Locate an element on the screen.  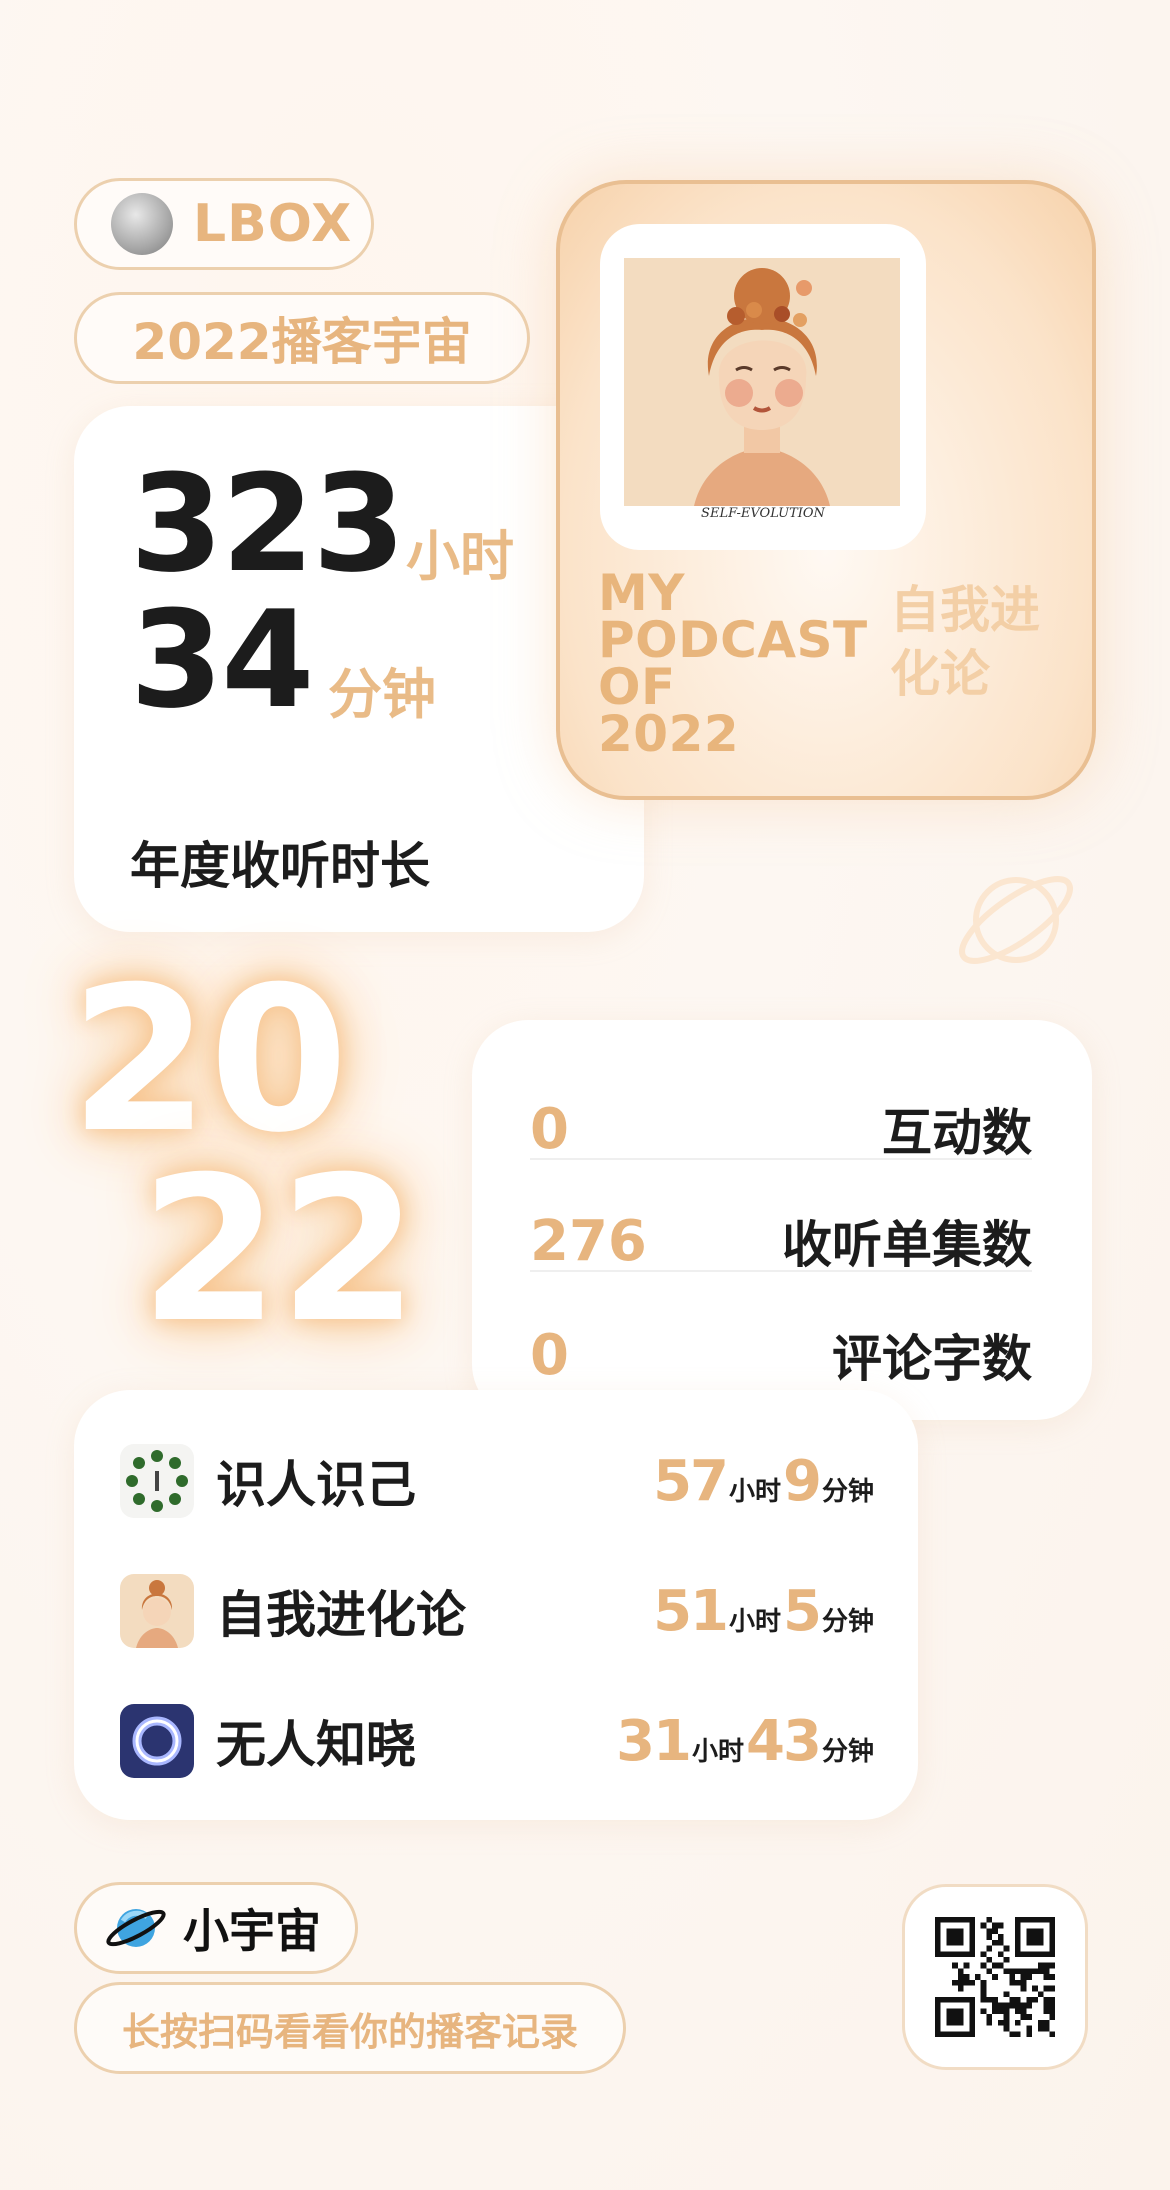
stats-card: 0 互动数 276 收听单集数 0 评论字数 is located at coordinates (782, 1220).